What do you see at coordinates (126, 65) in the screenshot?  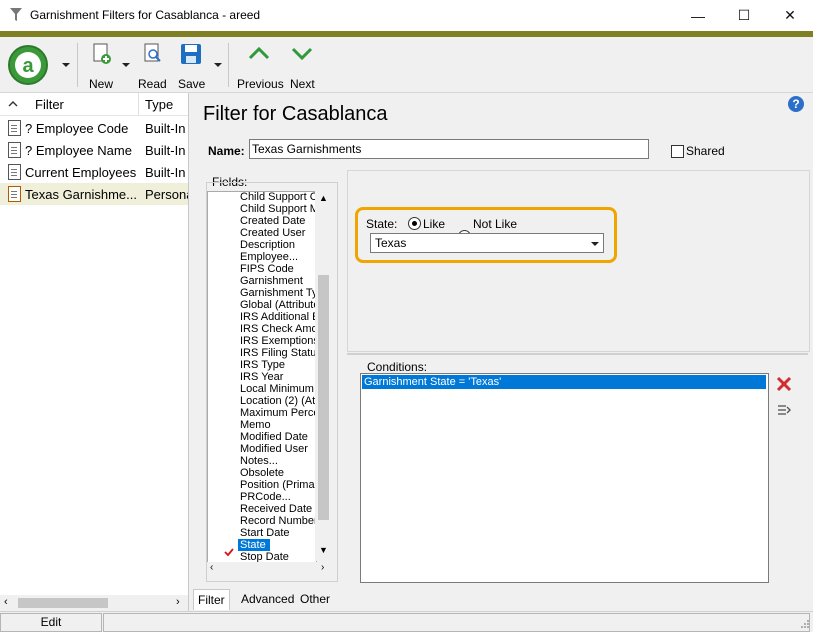 I see `new-dropdown-icon` at bounding box center [126, 65].